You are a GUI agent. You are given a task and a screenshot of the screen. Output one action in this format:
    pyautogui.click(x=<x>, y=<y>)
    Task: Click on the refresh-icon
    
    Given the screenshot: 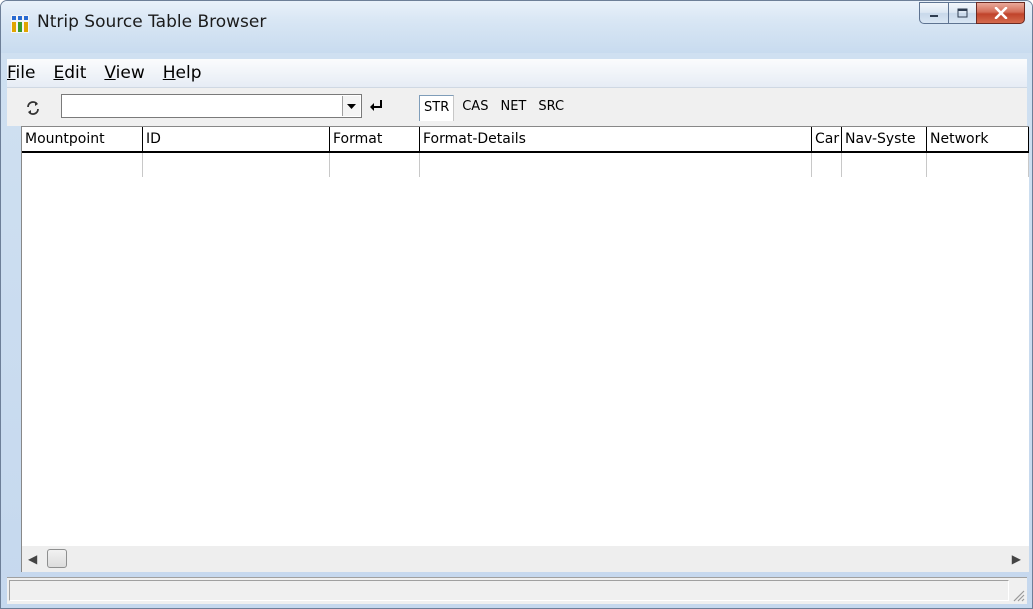 What is the action you would take?
    pyautogui.click(x=33, y=108)
    